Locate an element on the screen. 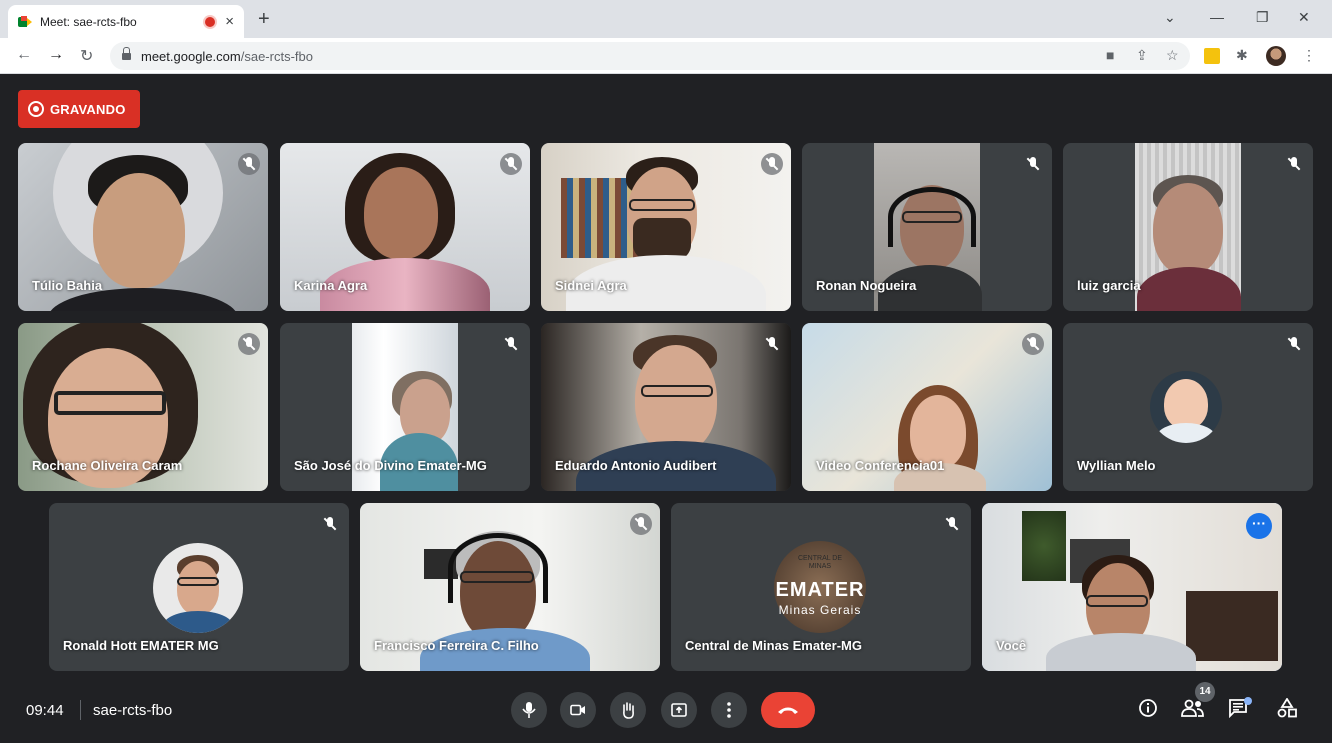 Image resolution: width=1332 pixels, height=743 pixels. address-bar: meet.google.com/sae-rcts-fbo is located at coordinates (650, 56).